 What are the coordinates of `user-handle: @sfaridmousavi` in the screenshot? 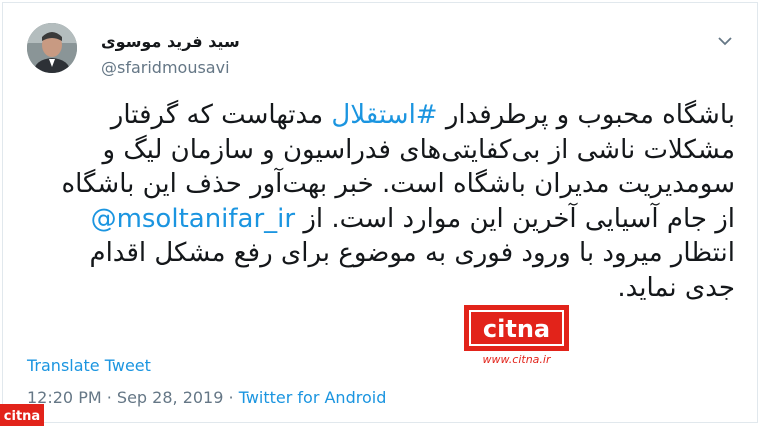 It's located at (165, 67).